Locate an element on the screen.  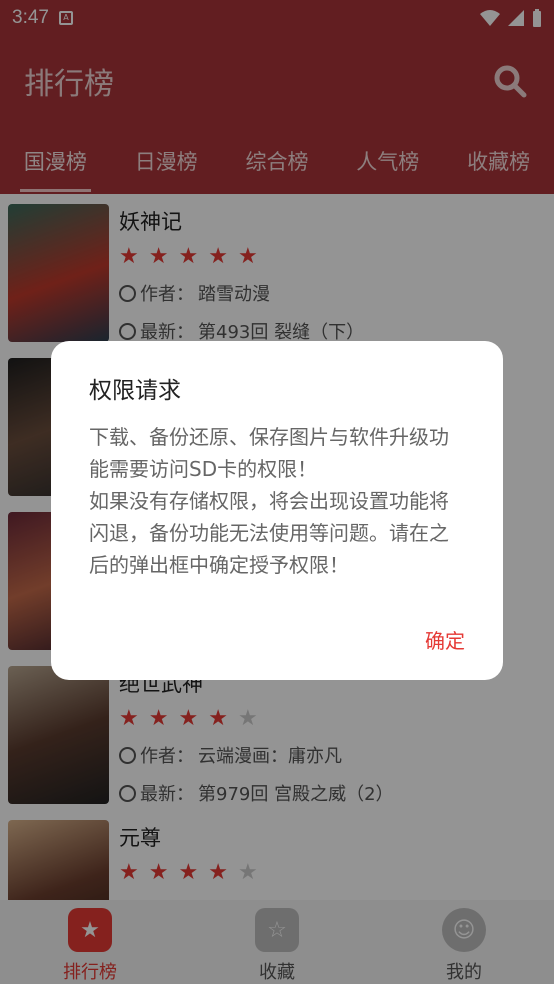
confirm-button: 确定 is located at coordinates (445, 639).